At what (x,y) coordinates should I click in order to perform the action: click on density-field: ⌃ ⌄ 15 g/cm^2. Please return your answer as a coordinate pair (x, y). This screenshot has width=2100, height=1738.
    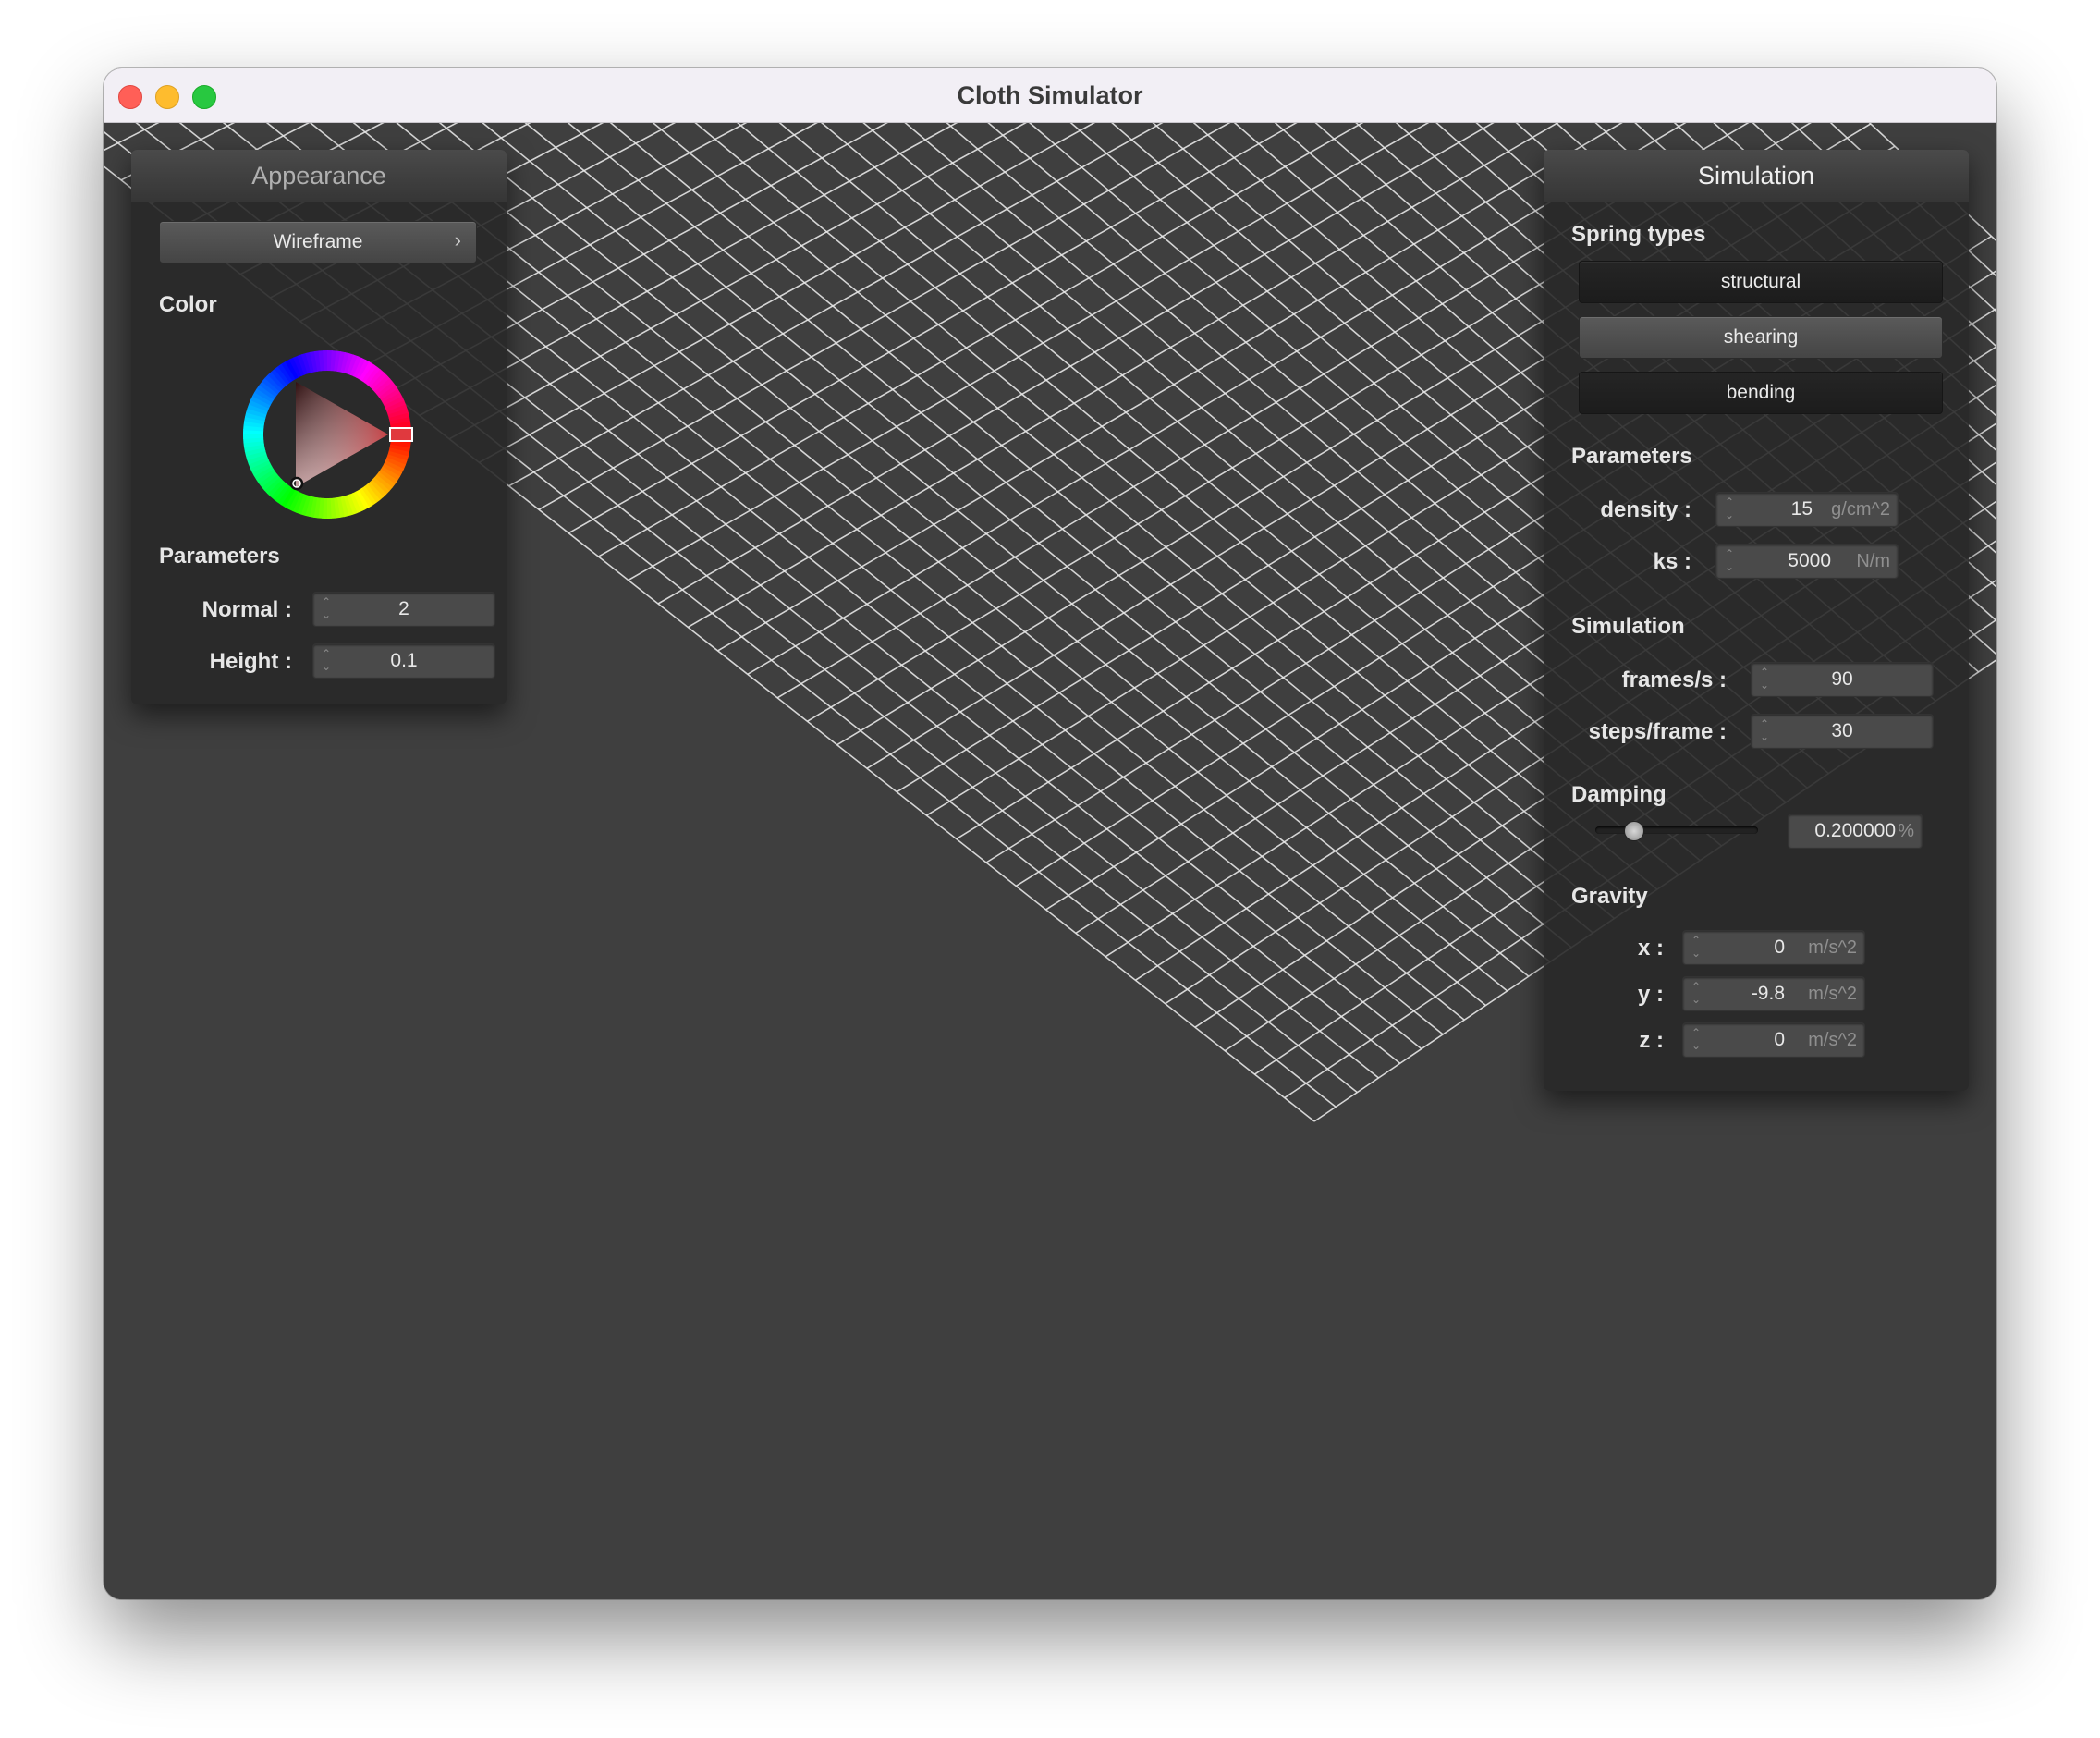
    Looking at the image, I should click on (1807, 509).